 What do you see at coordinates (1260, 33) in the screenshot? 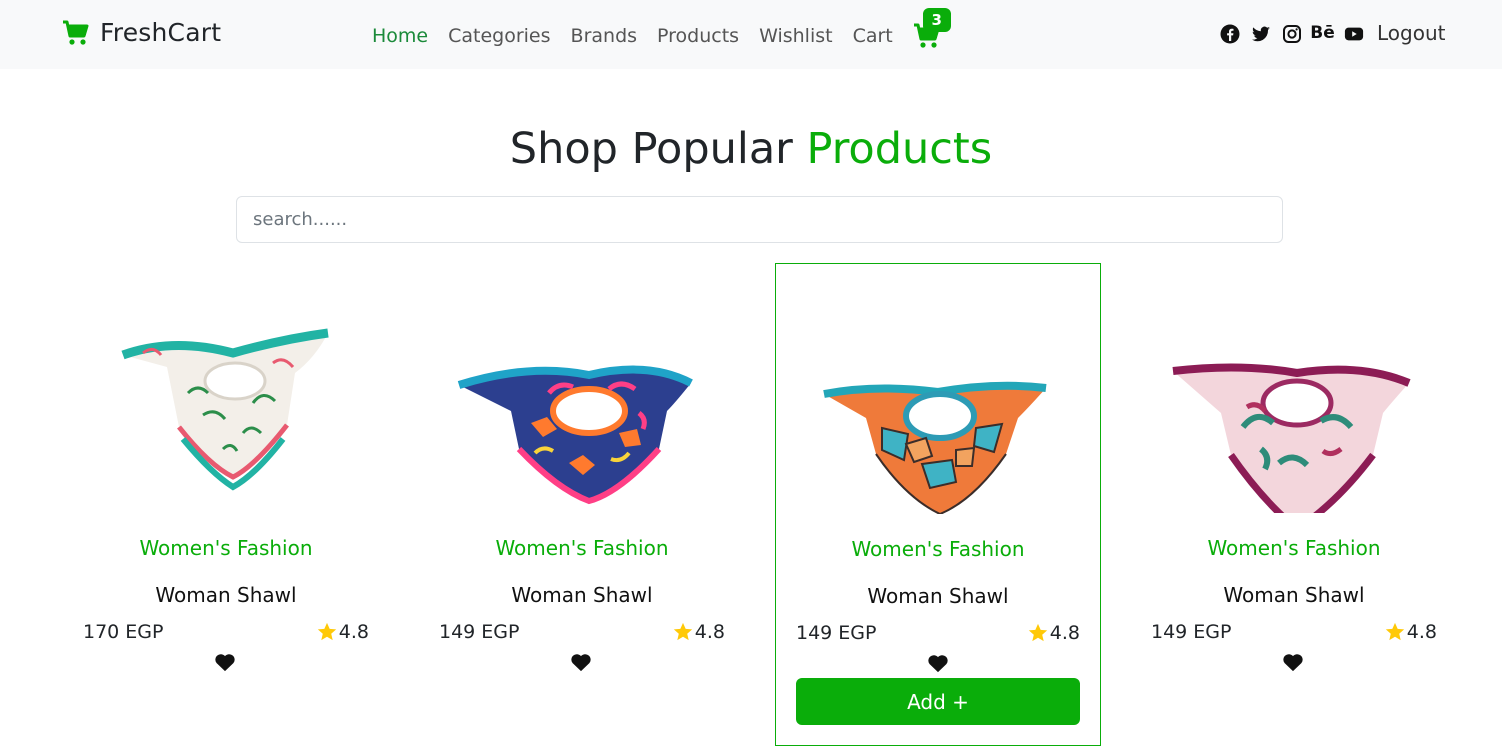
I see `twitter-icon` at bounding box center [1260, 33].